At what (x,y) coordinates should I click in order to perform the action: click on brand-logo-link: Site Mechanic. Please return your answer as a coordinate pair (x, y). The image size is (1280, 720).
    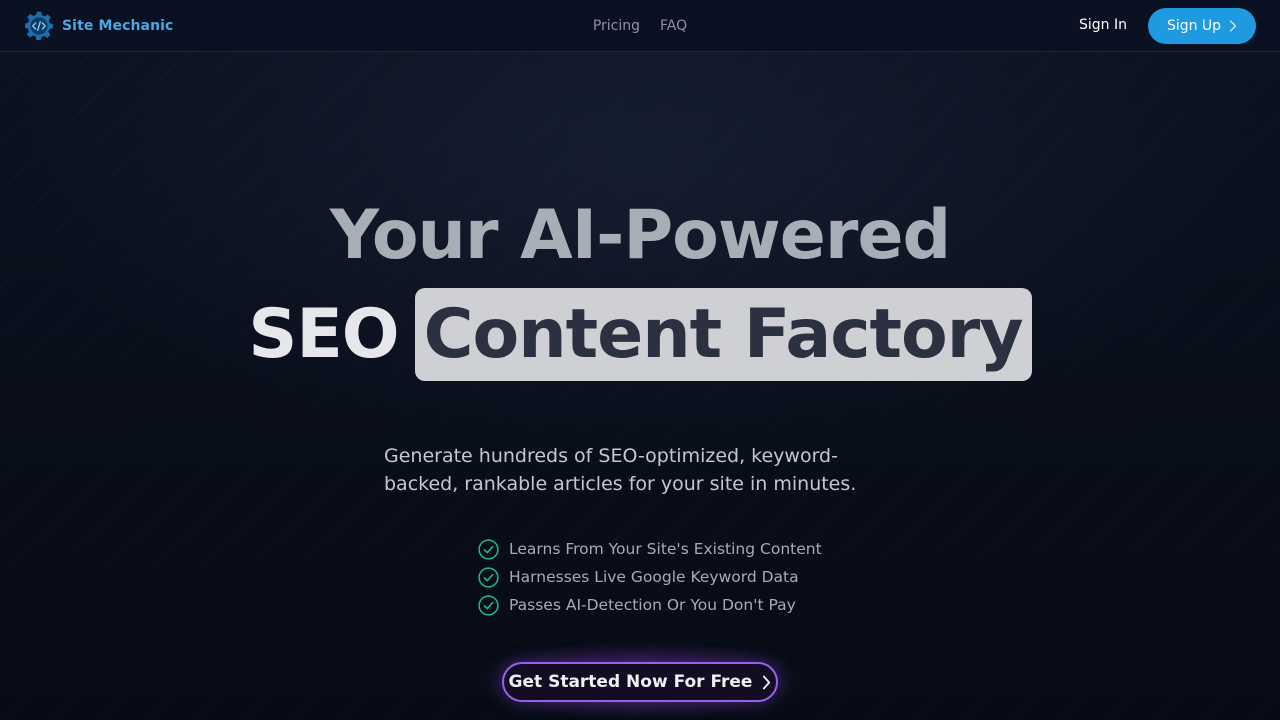
    Looking at the image, I should click on (98, 26).